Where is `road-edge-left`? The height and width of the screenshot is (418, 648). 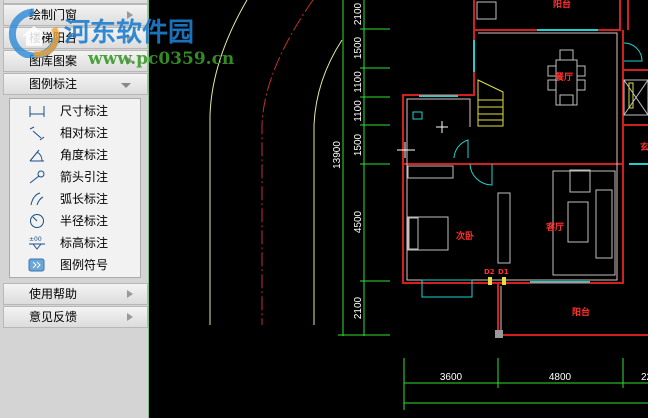
road-edge-left is located at coordinates (228, 162).